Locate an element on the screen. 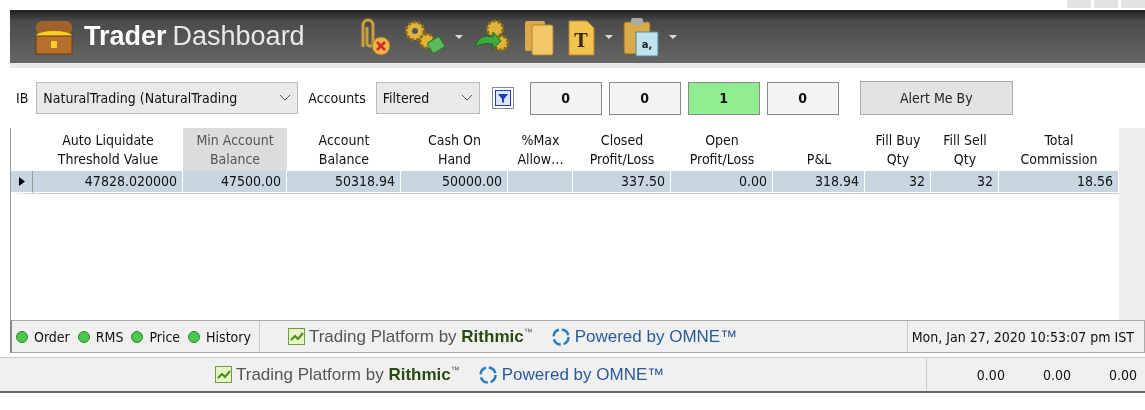  counter-box: 1 is located at coordinates (723, 98).